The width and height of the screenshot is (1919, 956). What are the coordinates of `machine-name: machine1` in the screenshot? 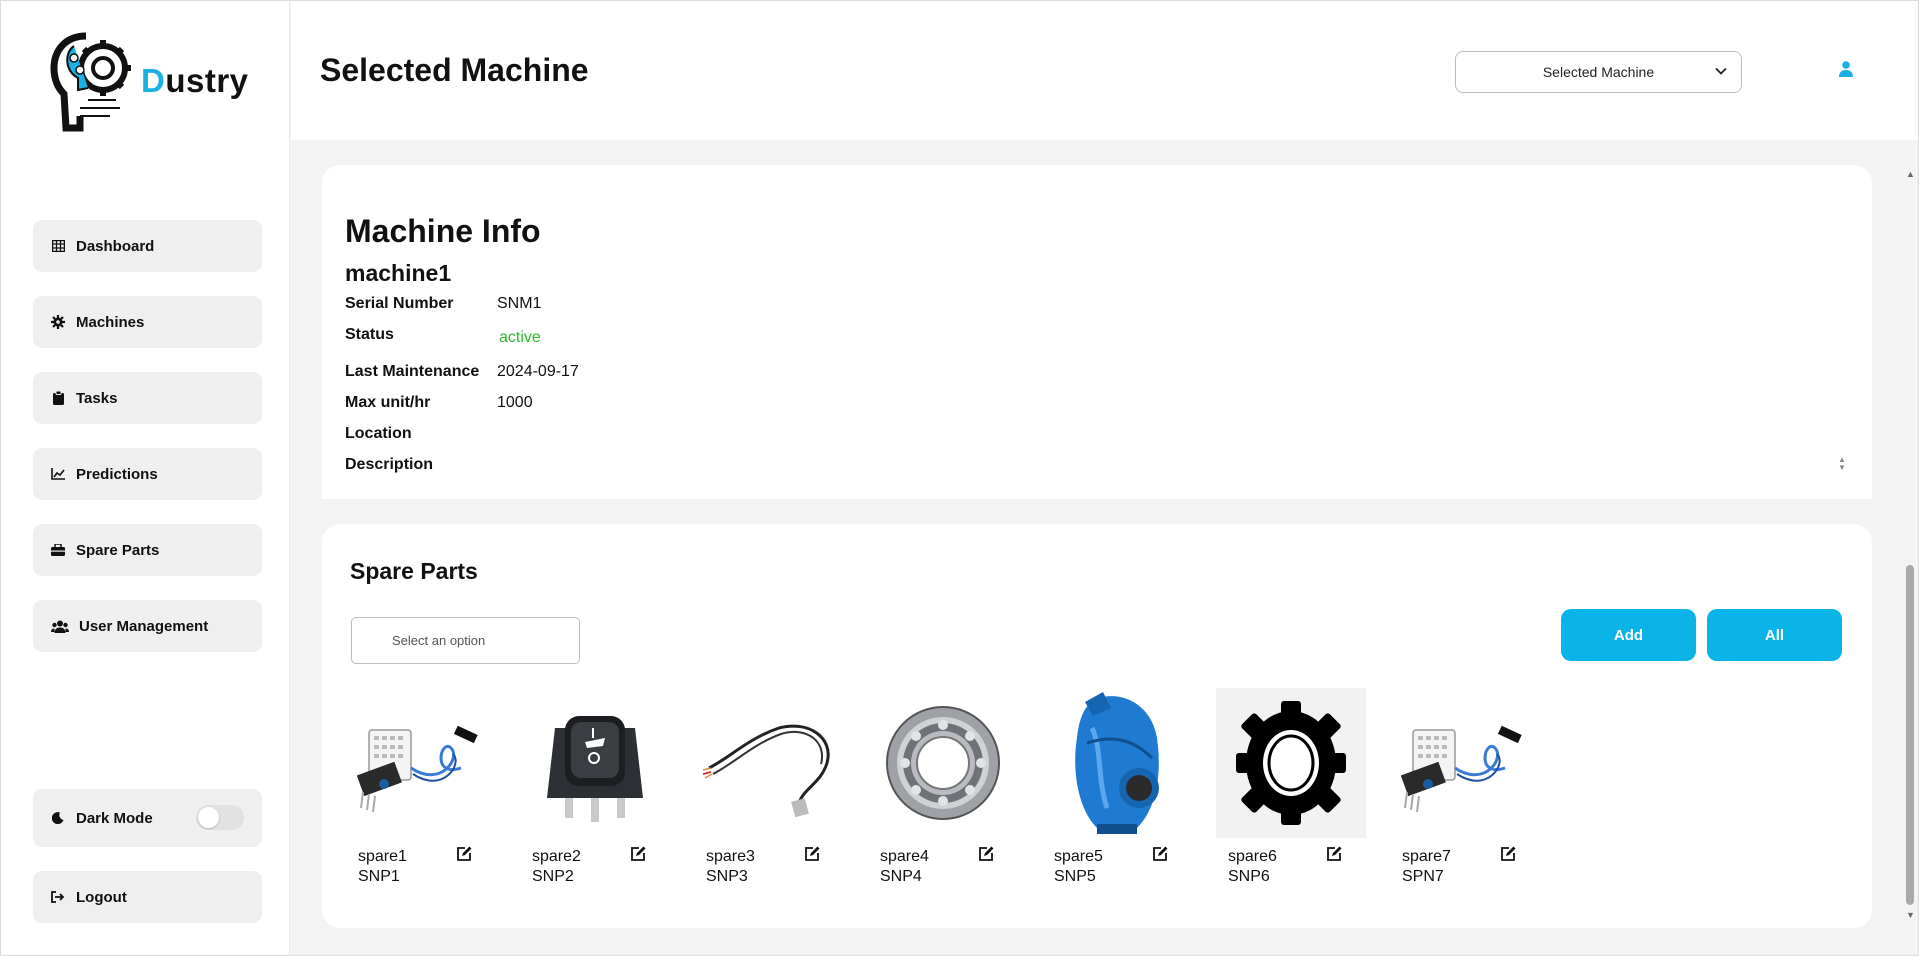 It's located at (398, 273).